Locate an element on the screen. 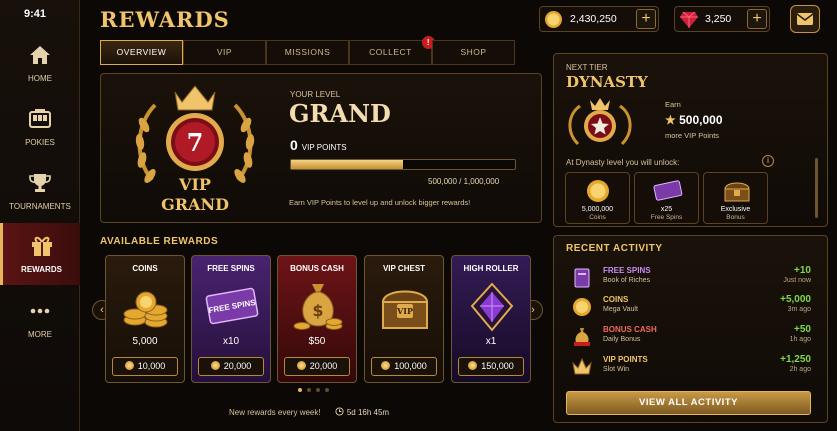 The width and height of the screenshot is (837, 431). vip-grand-badge: 7 VIP GRAND is located at coordinates (195, 149).